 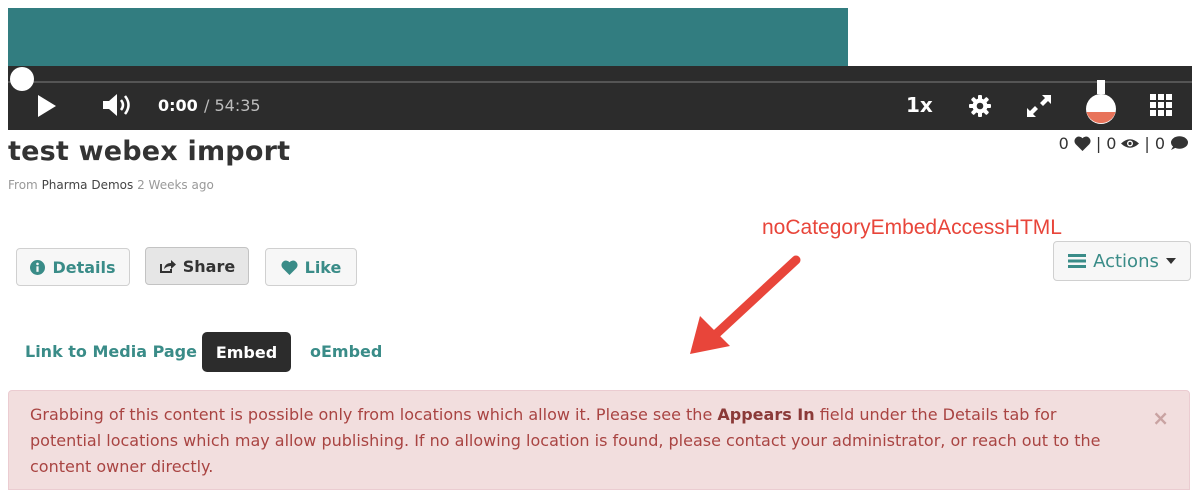 I want to click on caret-down-icon, so click(x=1170, y=261).